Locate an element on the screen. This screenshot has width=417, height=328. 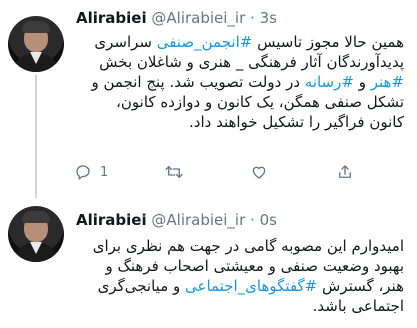
reply-icon is located at coordinates (83, 173).